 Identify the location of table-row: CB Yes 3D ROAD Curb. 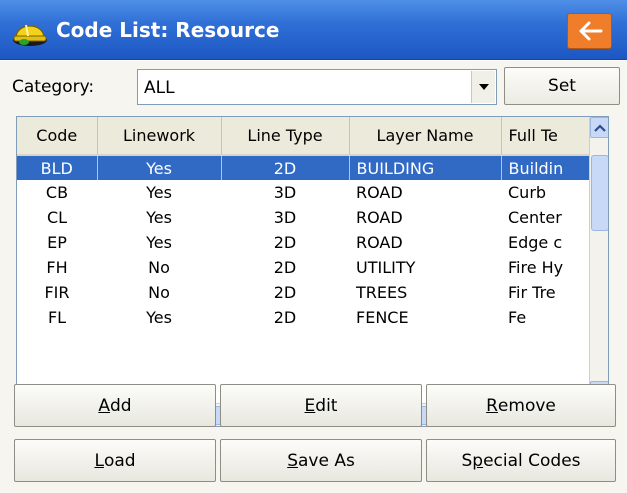
(303, 192).